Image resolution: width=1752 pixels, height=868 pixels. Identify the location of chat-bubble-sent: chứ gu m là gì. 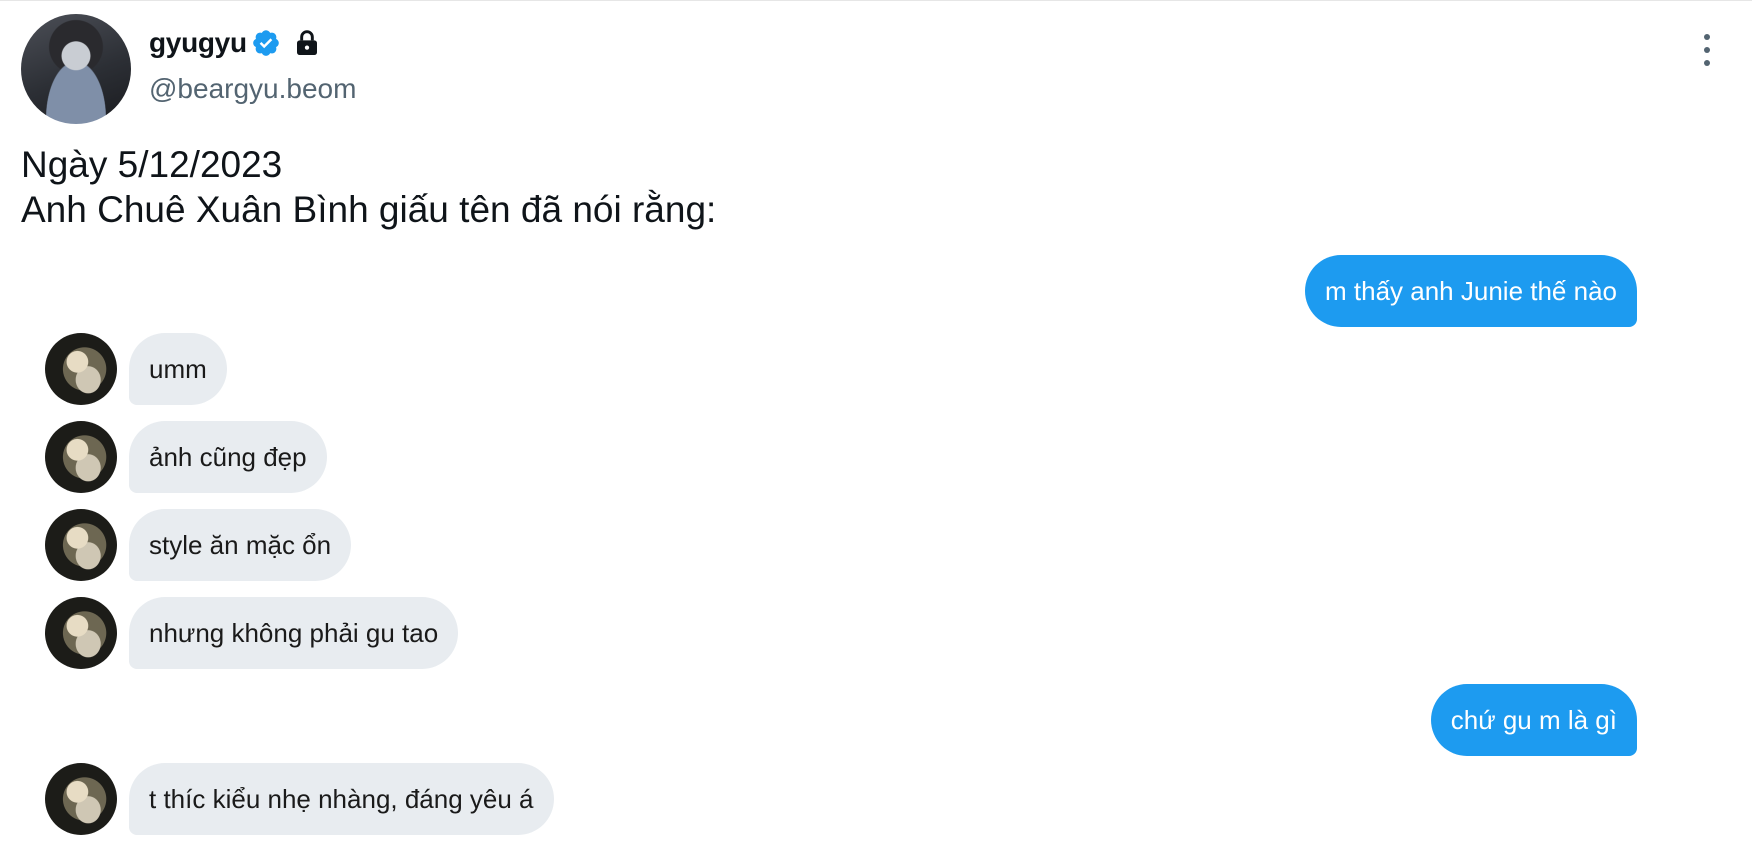
(1533, 720).